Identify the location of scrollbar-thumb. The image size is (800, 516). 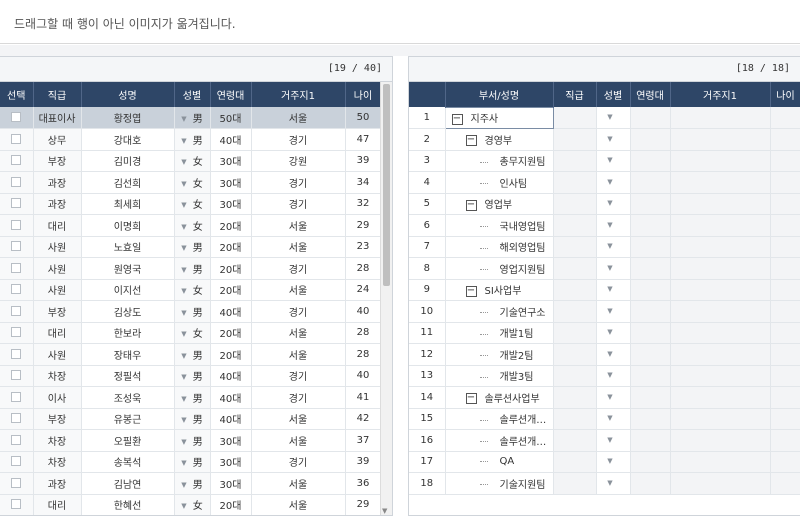
(386, 185).